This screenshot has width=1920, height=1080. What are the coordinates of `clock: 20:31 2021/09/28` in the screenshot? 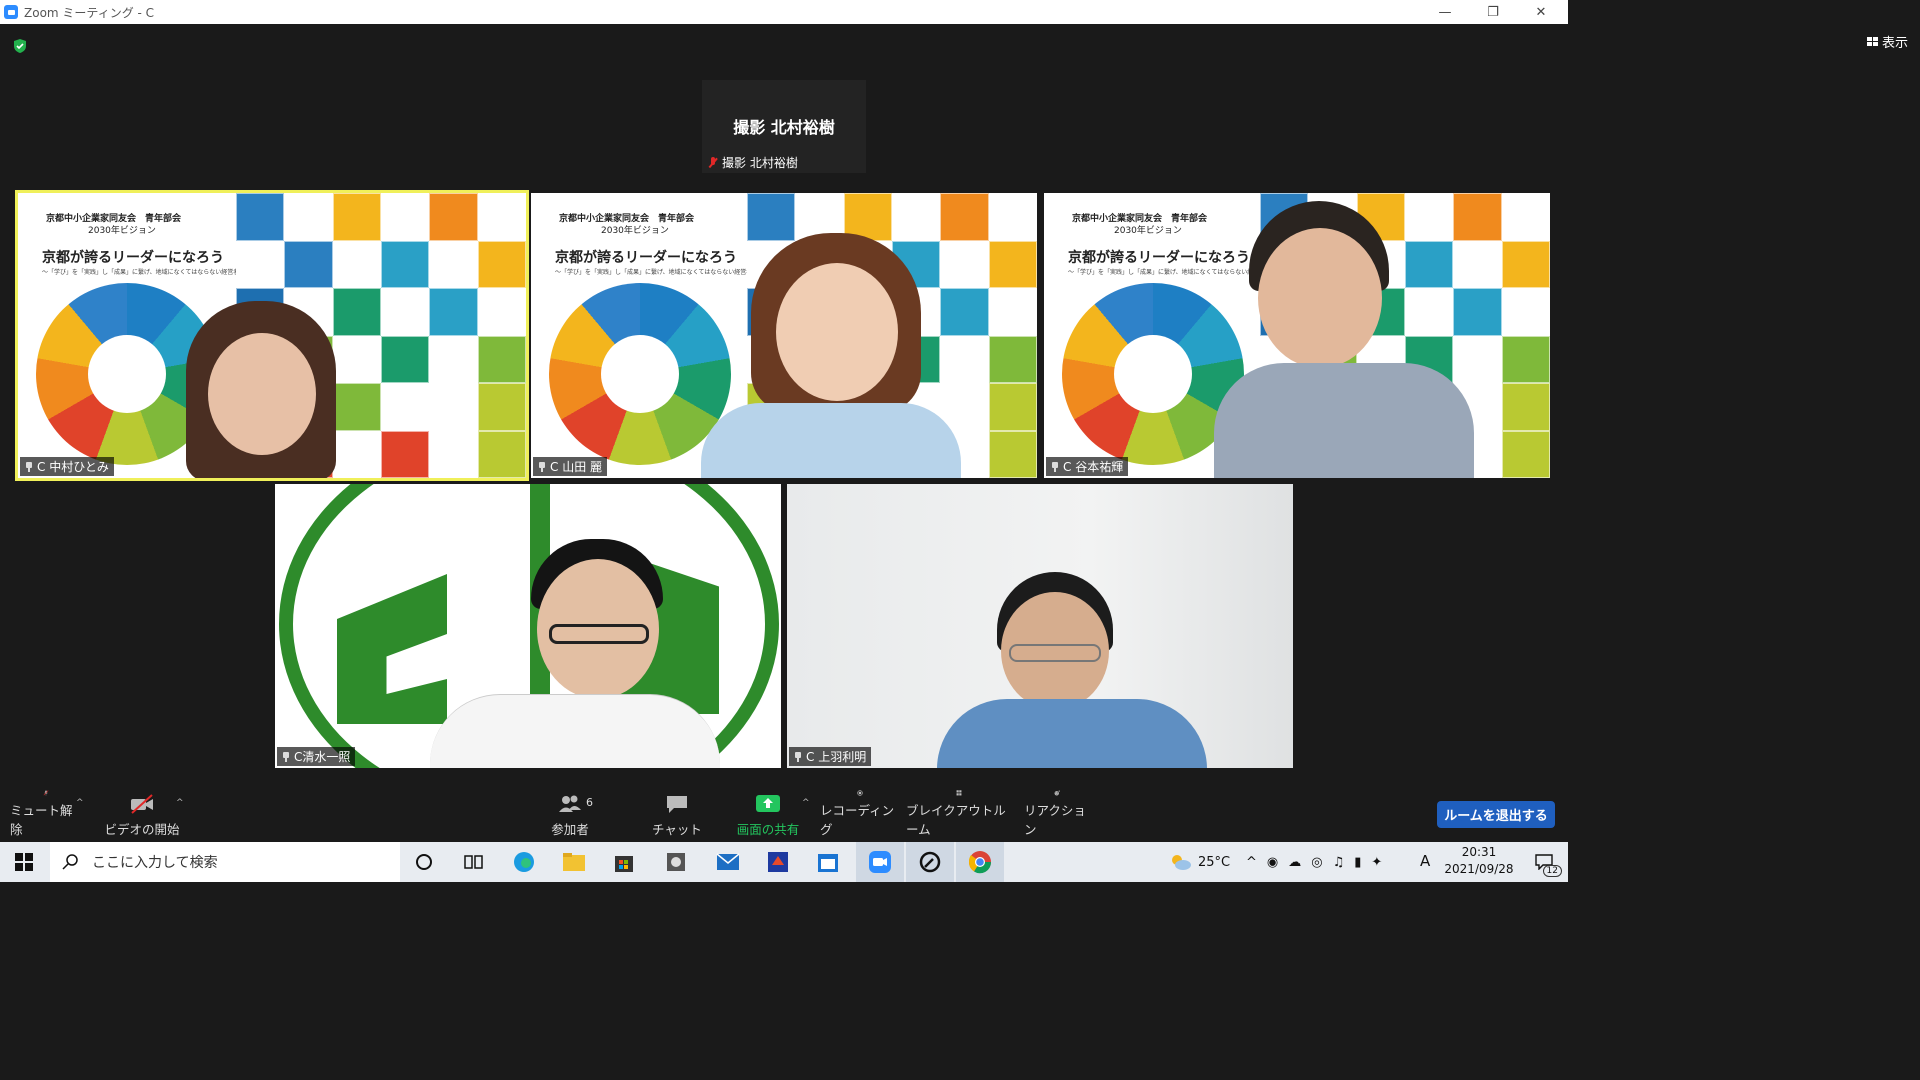 It's located at (1479, 861).